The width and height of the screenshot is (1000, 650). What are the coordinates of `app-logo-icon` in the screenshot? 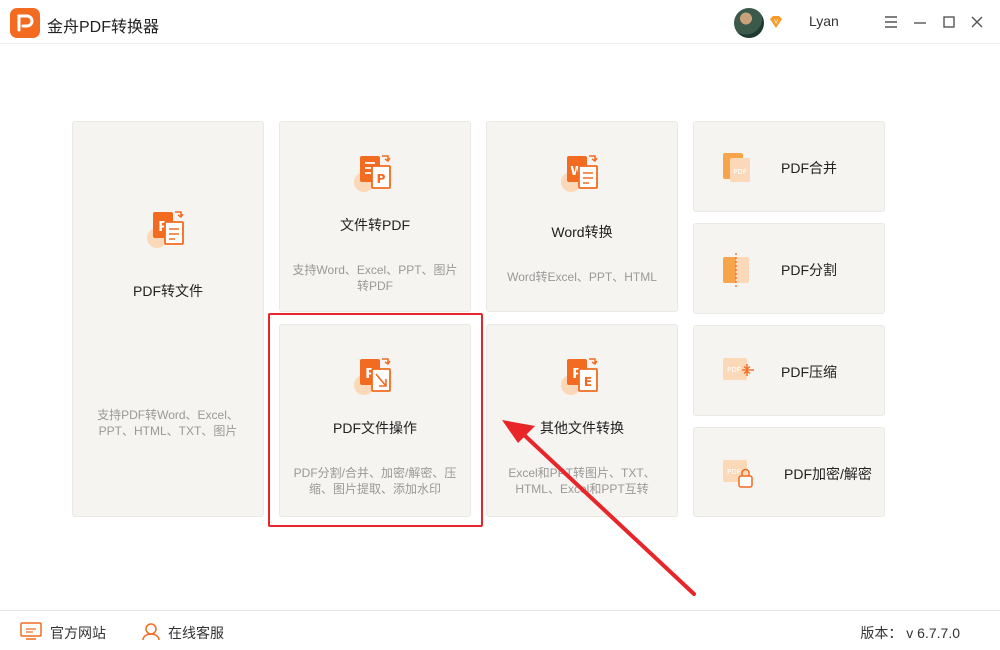 It's located at (25, 23).